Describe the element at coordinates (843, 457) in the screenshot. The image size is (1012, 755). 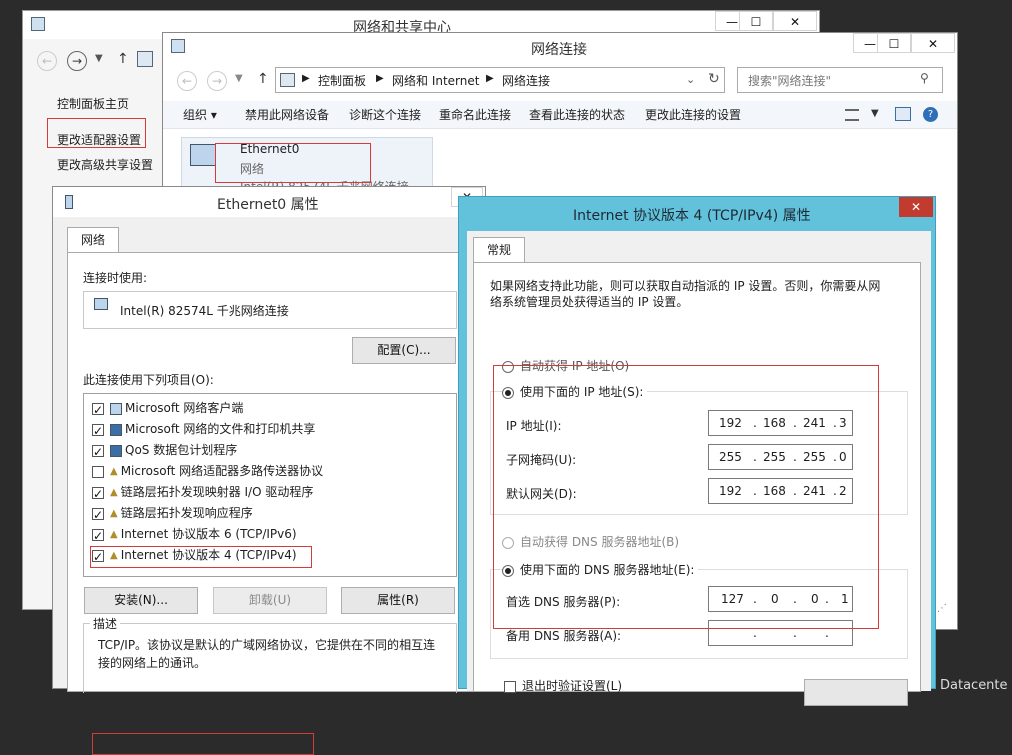
I see `octet: 0` at that location.